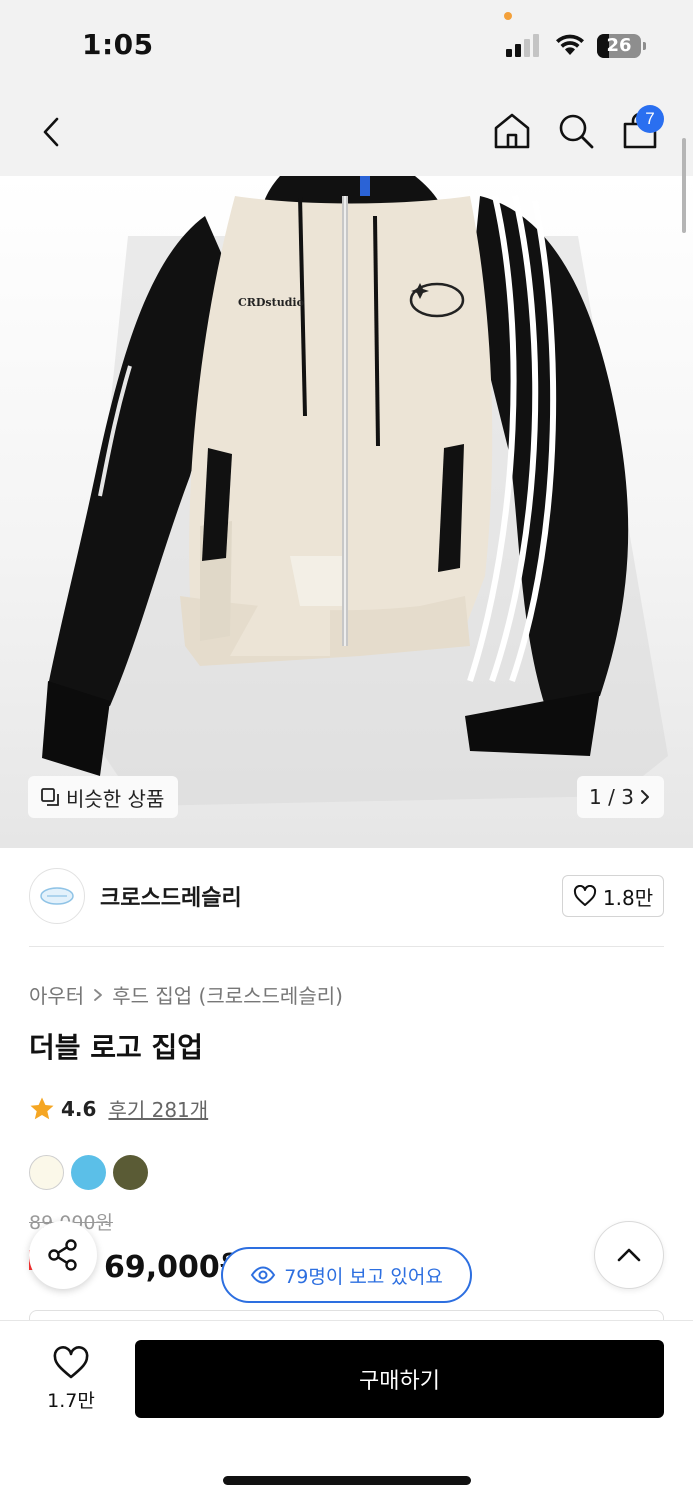 Image resolution: width=693 pixels, height=1500 pixels. I want to click on brand-logo, so click(57, 896).